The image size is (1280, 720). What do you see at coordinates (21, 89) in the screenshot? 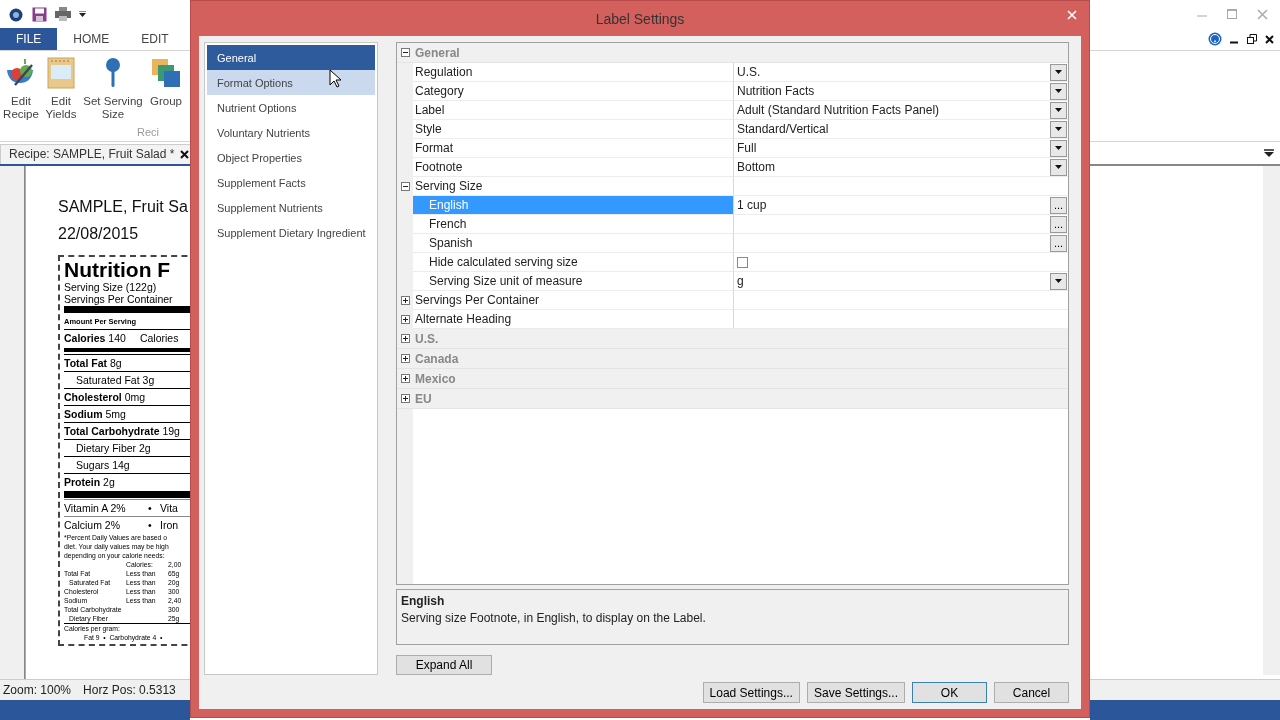
I see `ribbon-button: Edit Recipe` at bounding box center [21, 89].